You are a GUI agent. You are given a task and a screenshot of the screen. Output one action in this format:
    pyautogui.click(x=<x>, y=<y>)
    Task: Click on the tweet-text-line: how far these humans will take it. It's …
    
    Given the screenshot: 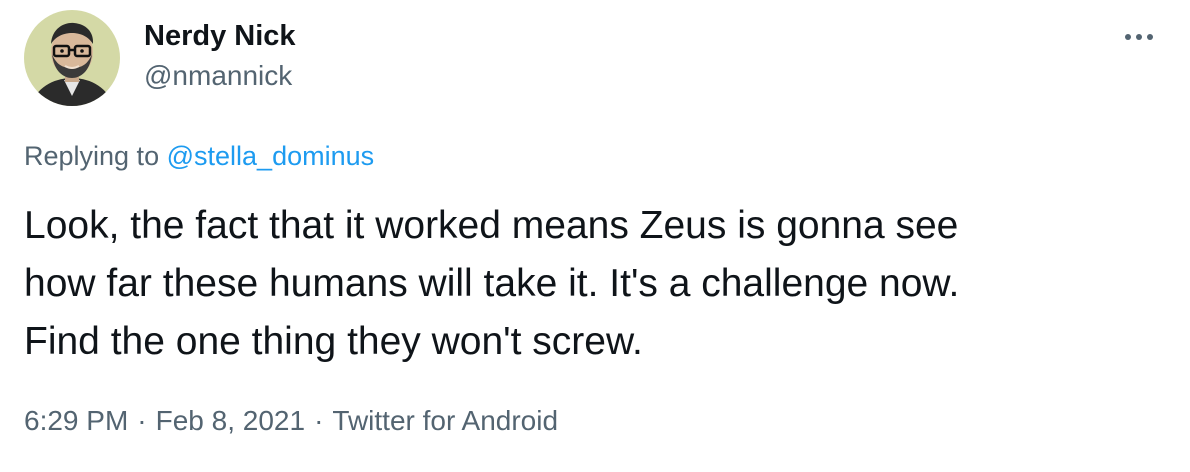 What is the action you would take?
    pyautogui.click(x=492, y=283)
    